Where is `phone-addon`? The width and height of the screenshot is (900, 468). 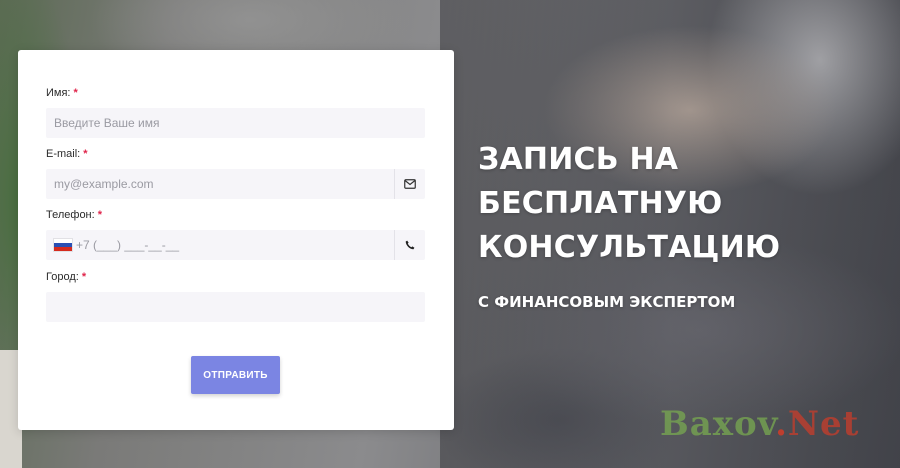 phone-addon is located at coordinates (409, 245).